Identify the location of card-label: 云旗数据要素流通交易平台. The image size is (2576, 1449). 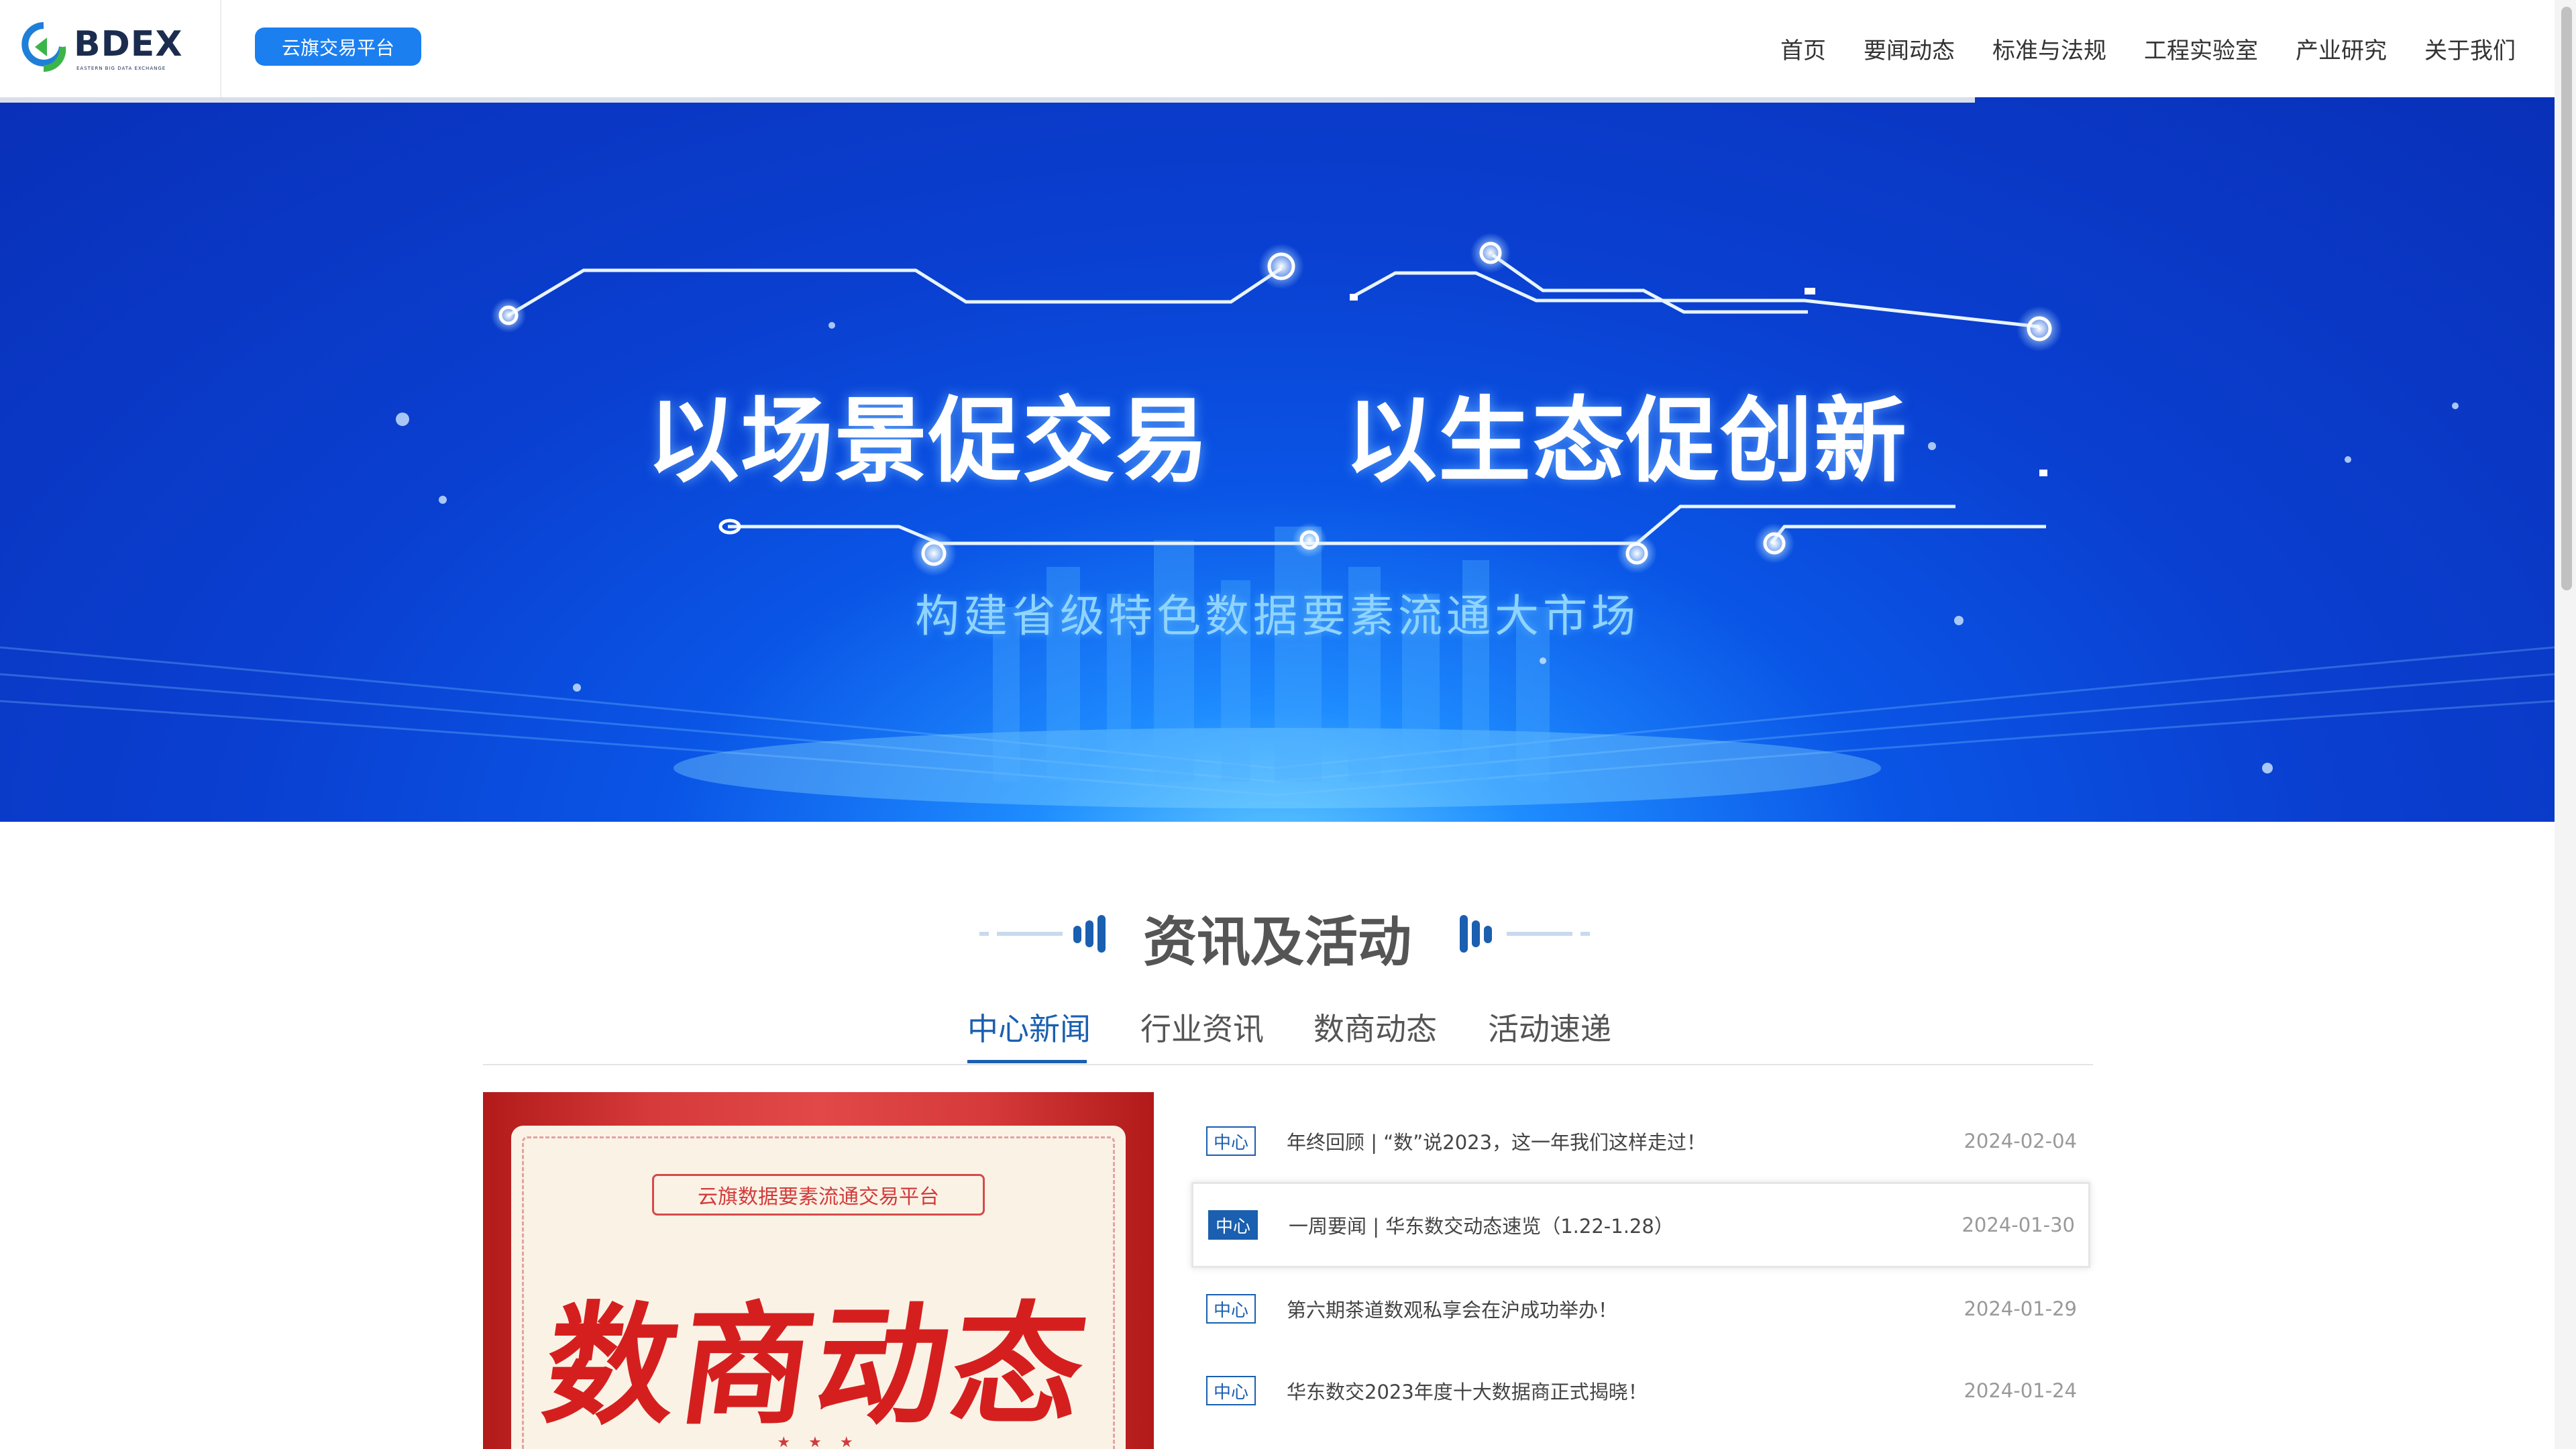
(818, 1195).